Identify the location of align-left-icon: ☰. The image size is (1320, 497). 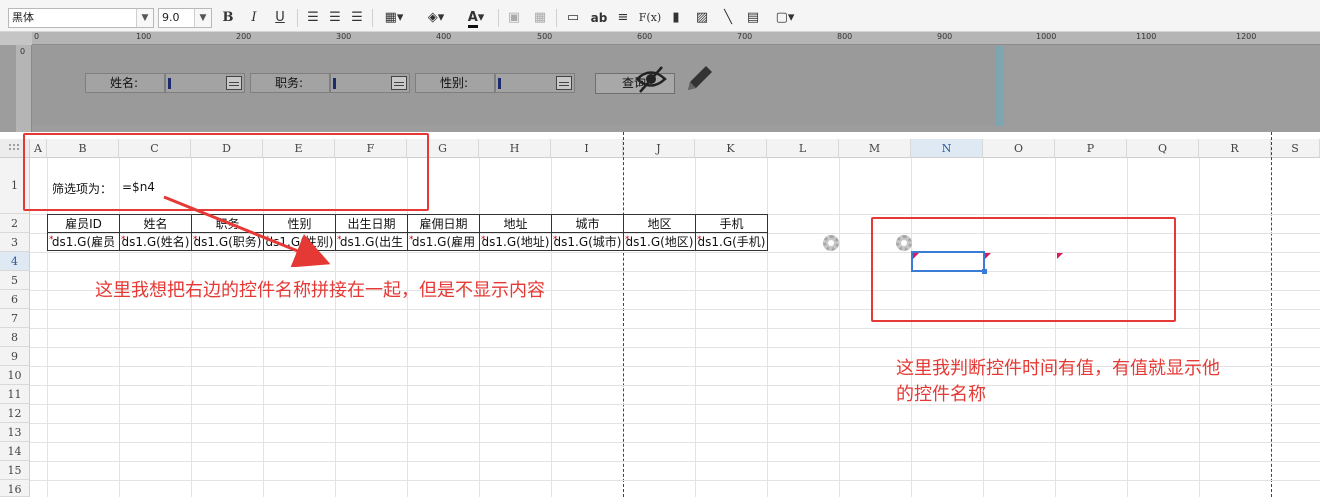
(313, 18).